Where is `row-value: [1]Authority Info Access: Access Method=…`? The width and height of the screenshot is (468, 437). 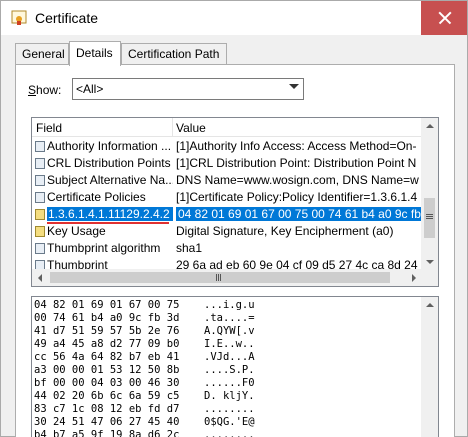 row-value: [1]Authority Info Access: Access Method=… is located at coordinates (296, 146).